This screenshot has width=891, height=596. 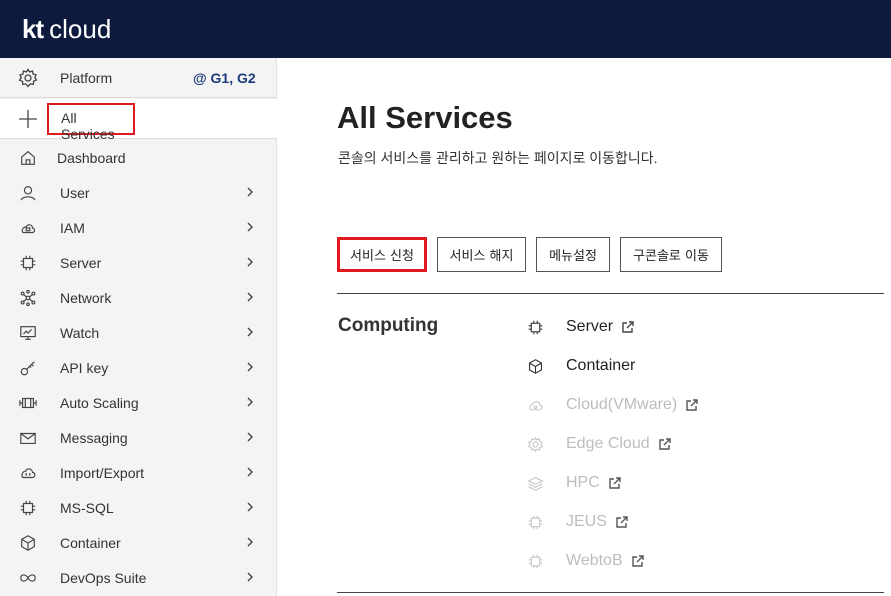 What do you see at coordinates (535, 444) in the screenshot?
I see `gear-chip-icon` at bounding box center [535, 444].